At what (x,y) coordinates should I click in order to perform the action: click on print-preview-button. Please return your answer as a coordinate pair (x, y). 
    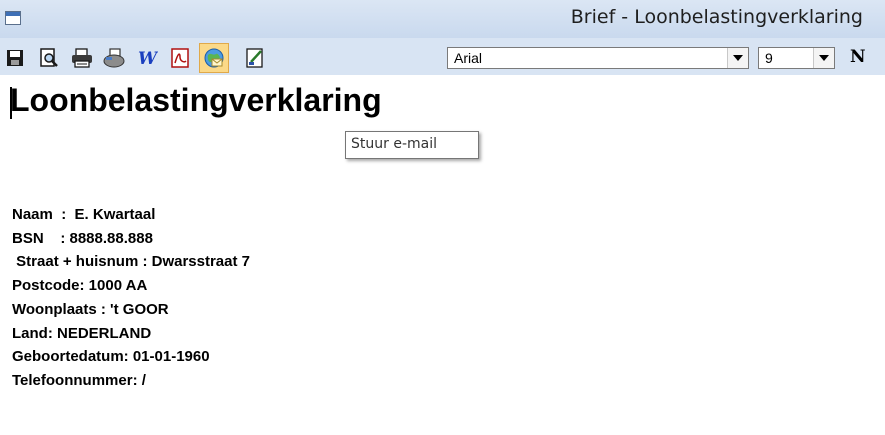
    Looking at the image, I should click on (49, 58).